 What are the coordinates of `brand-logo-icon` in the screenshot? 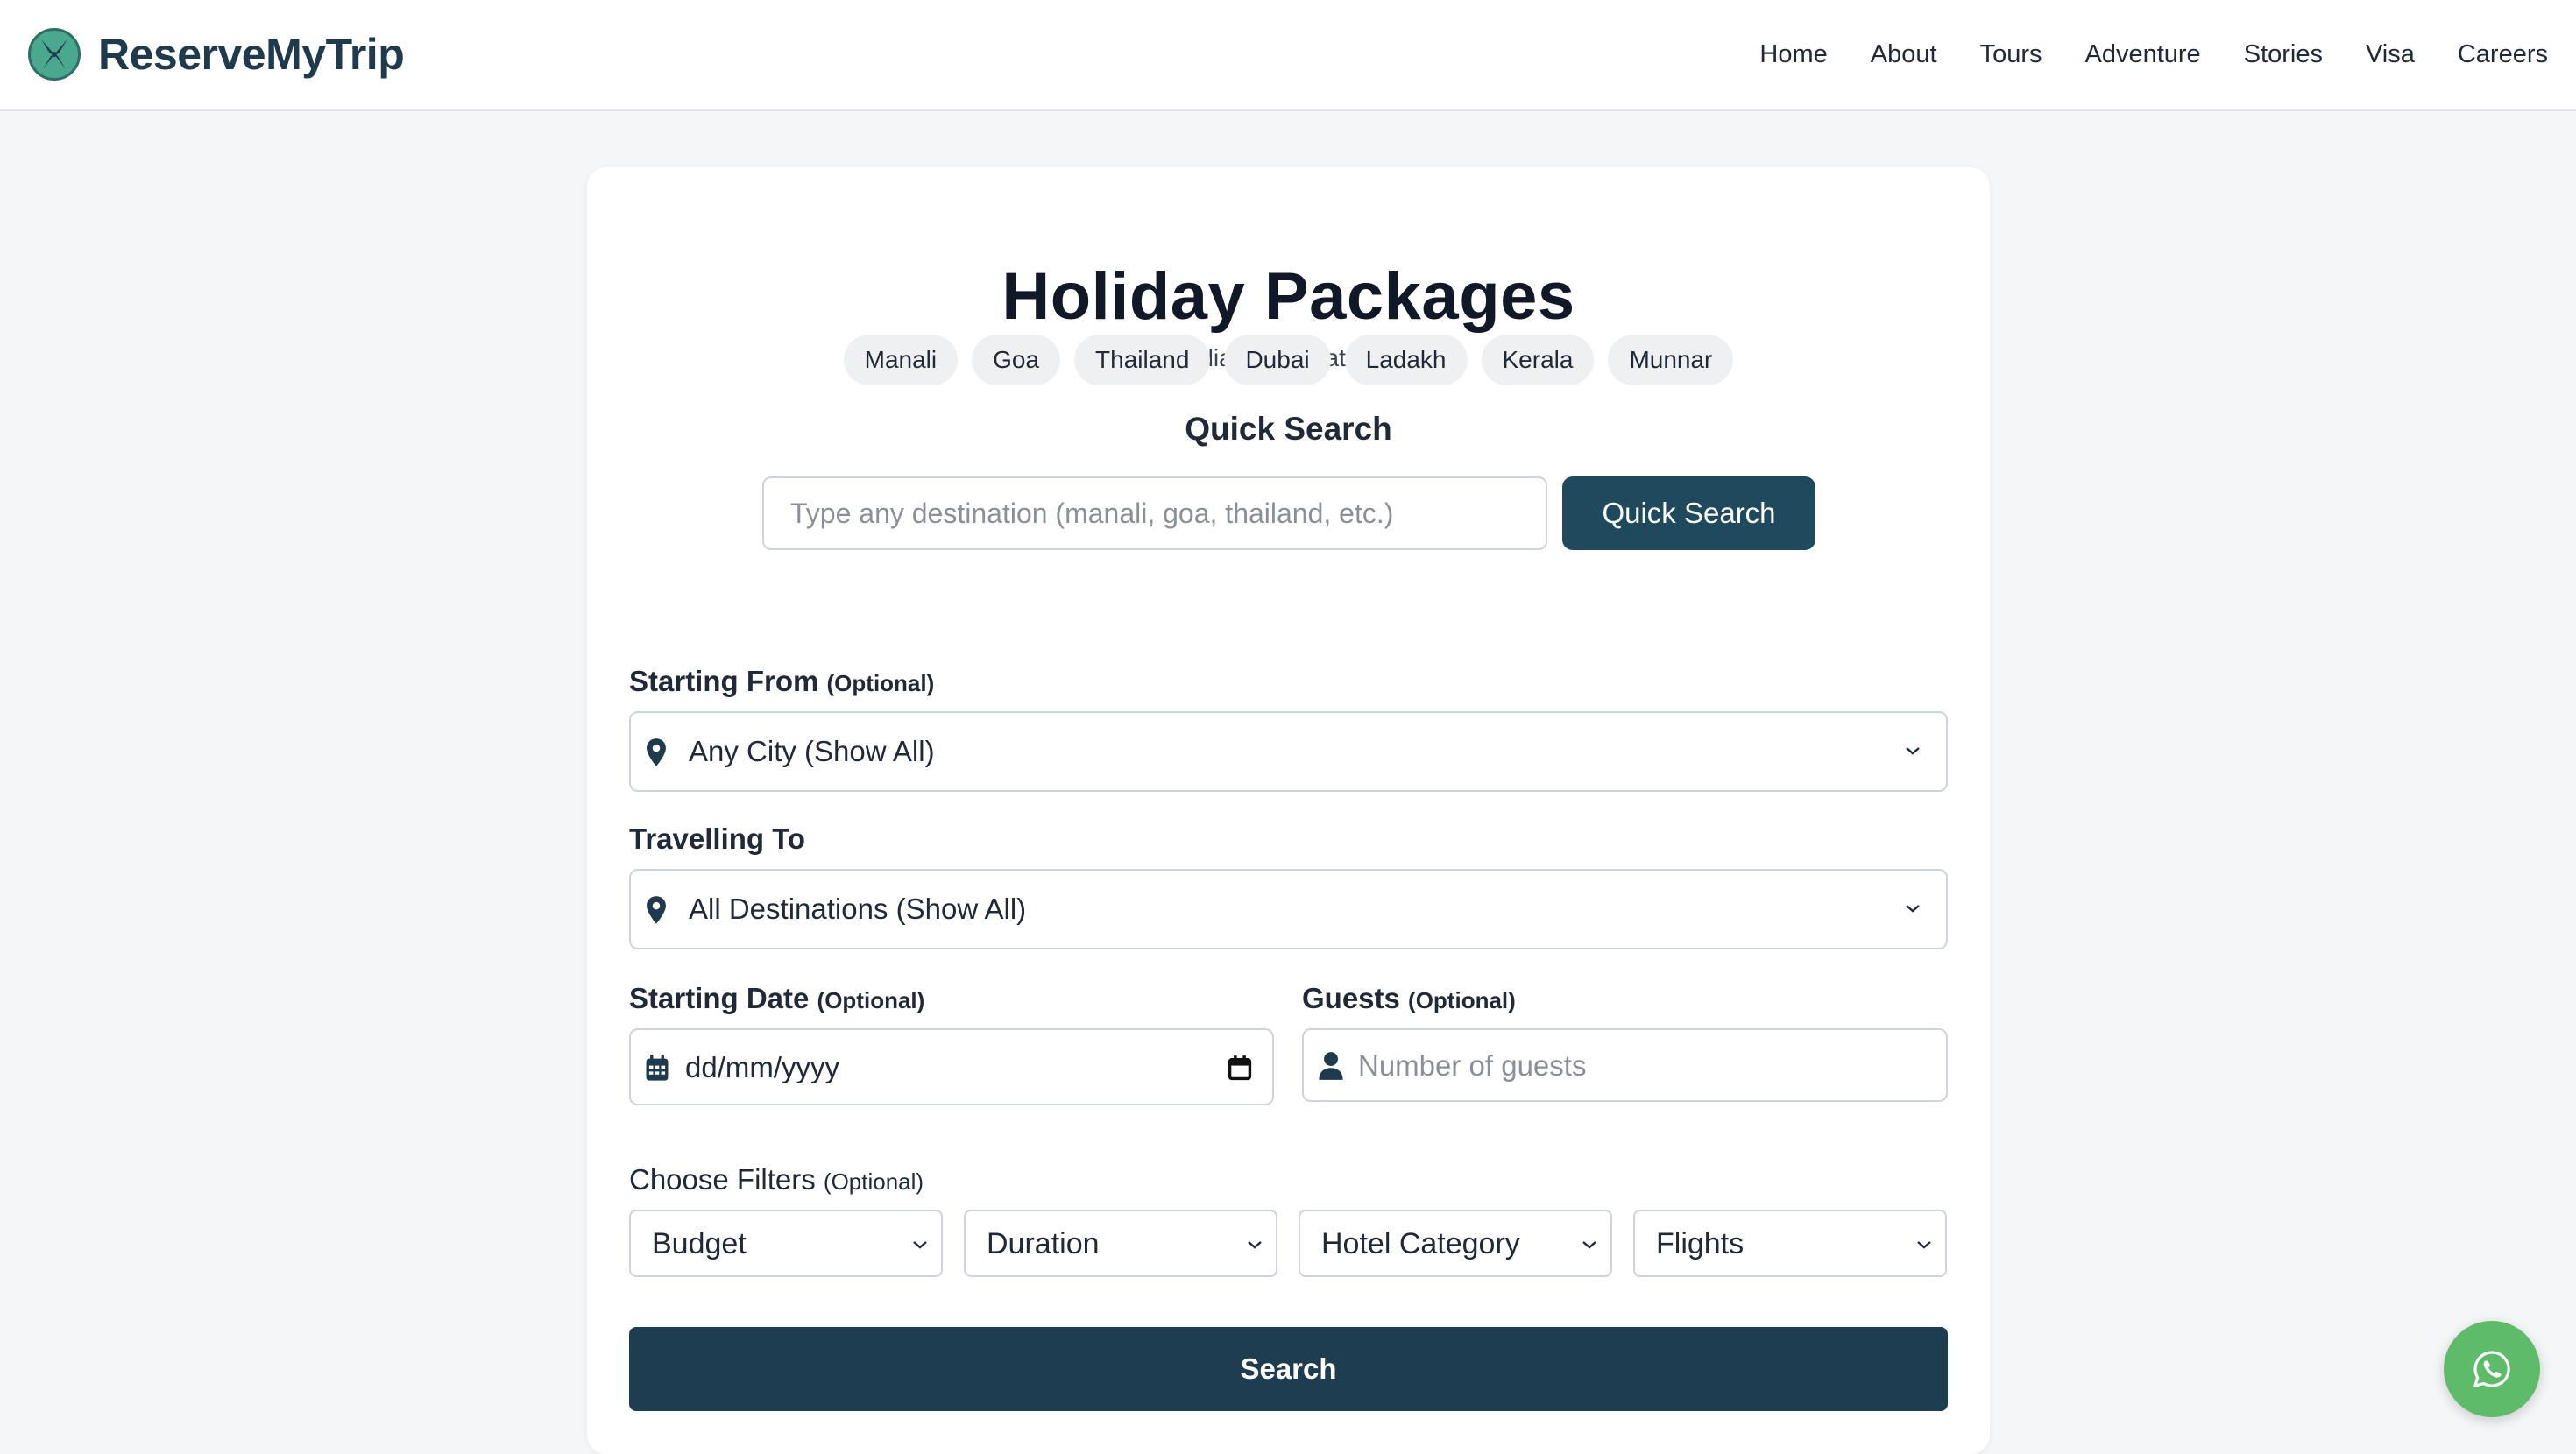 It's located at (54, 54).